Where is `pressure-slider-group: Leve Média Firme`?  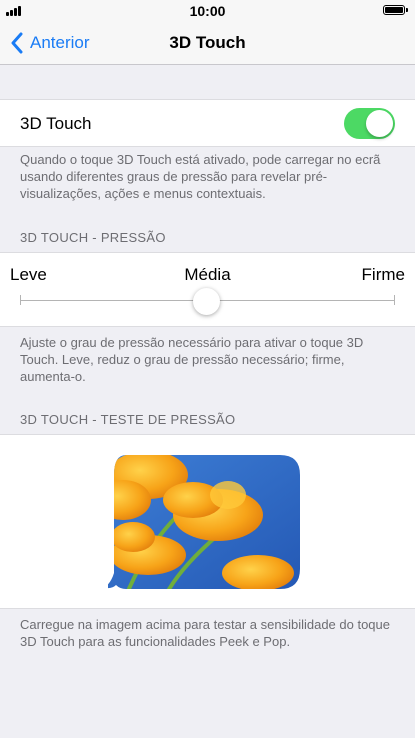
pressure-slider-group: Leve Média Firme is located at coordinates (207, 289).